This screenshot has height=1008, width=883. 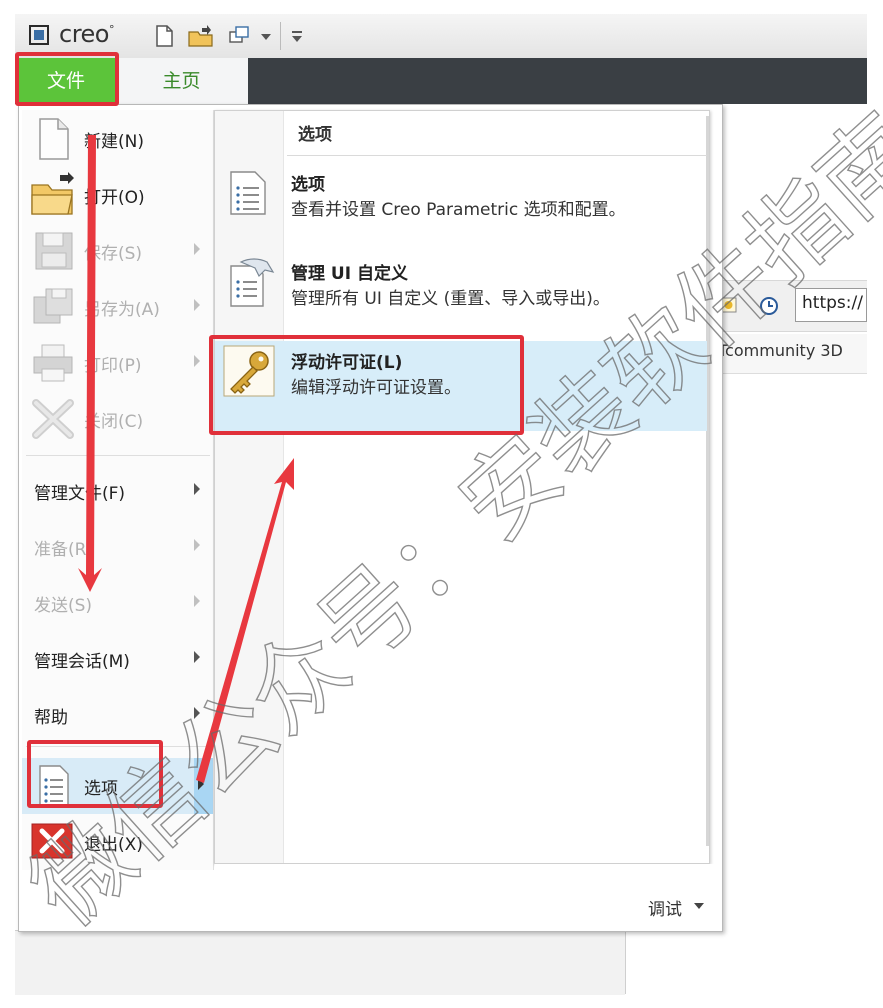 I want to click on menu-item-manage-session: 管理会话(M), so click(x=117, y=659).